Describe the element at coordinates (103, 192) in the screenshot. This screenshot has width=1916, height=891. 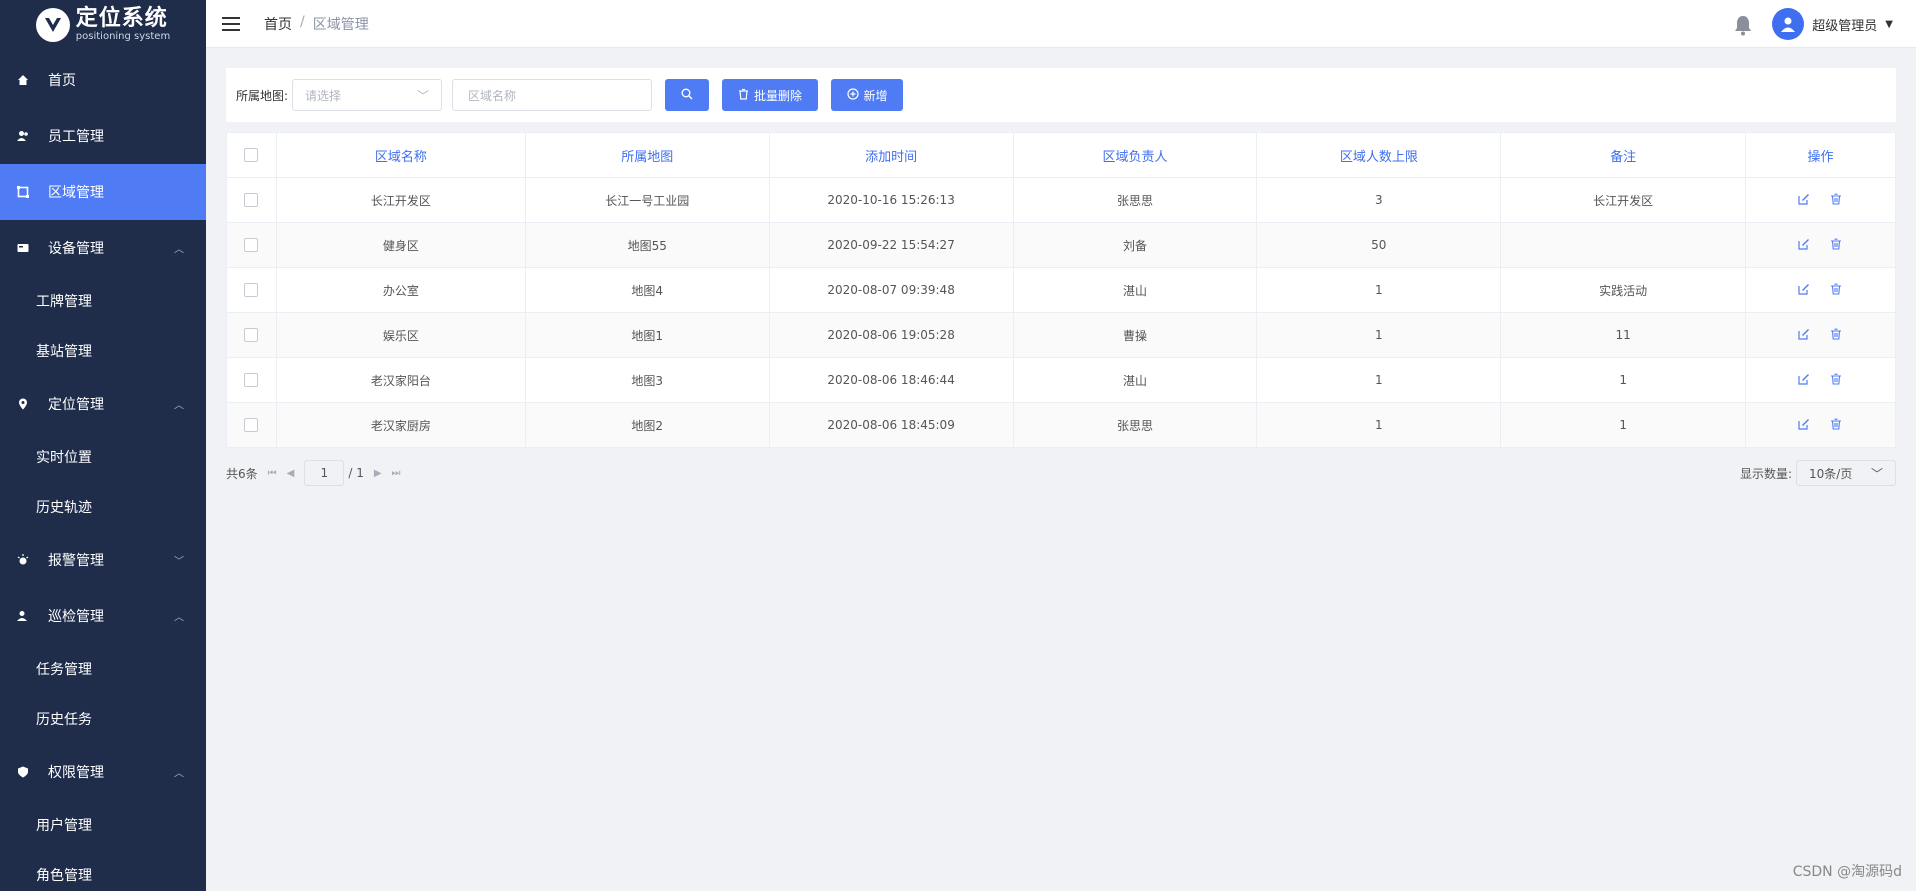
I see `sidebar-item-area: 区域管理` at that location.